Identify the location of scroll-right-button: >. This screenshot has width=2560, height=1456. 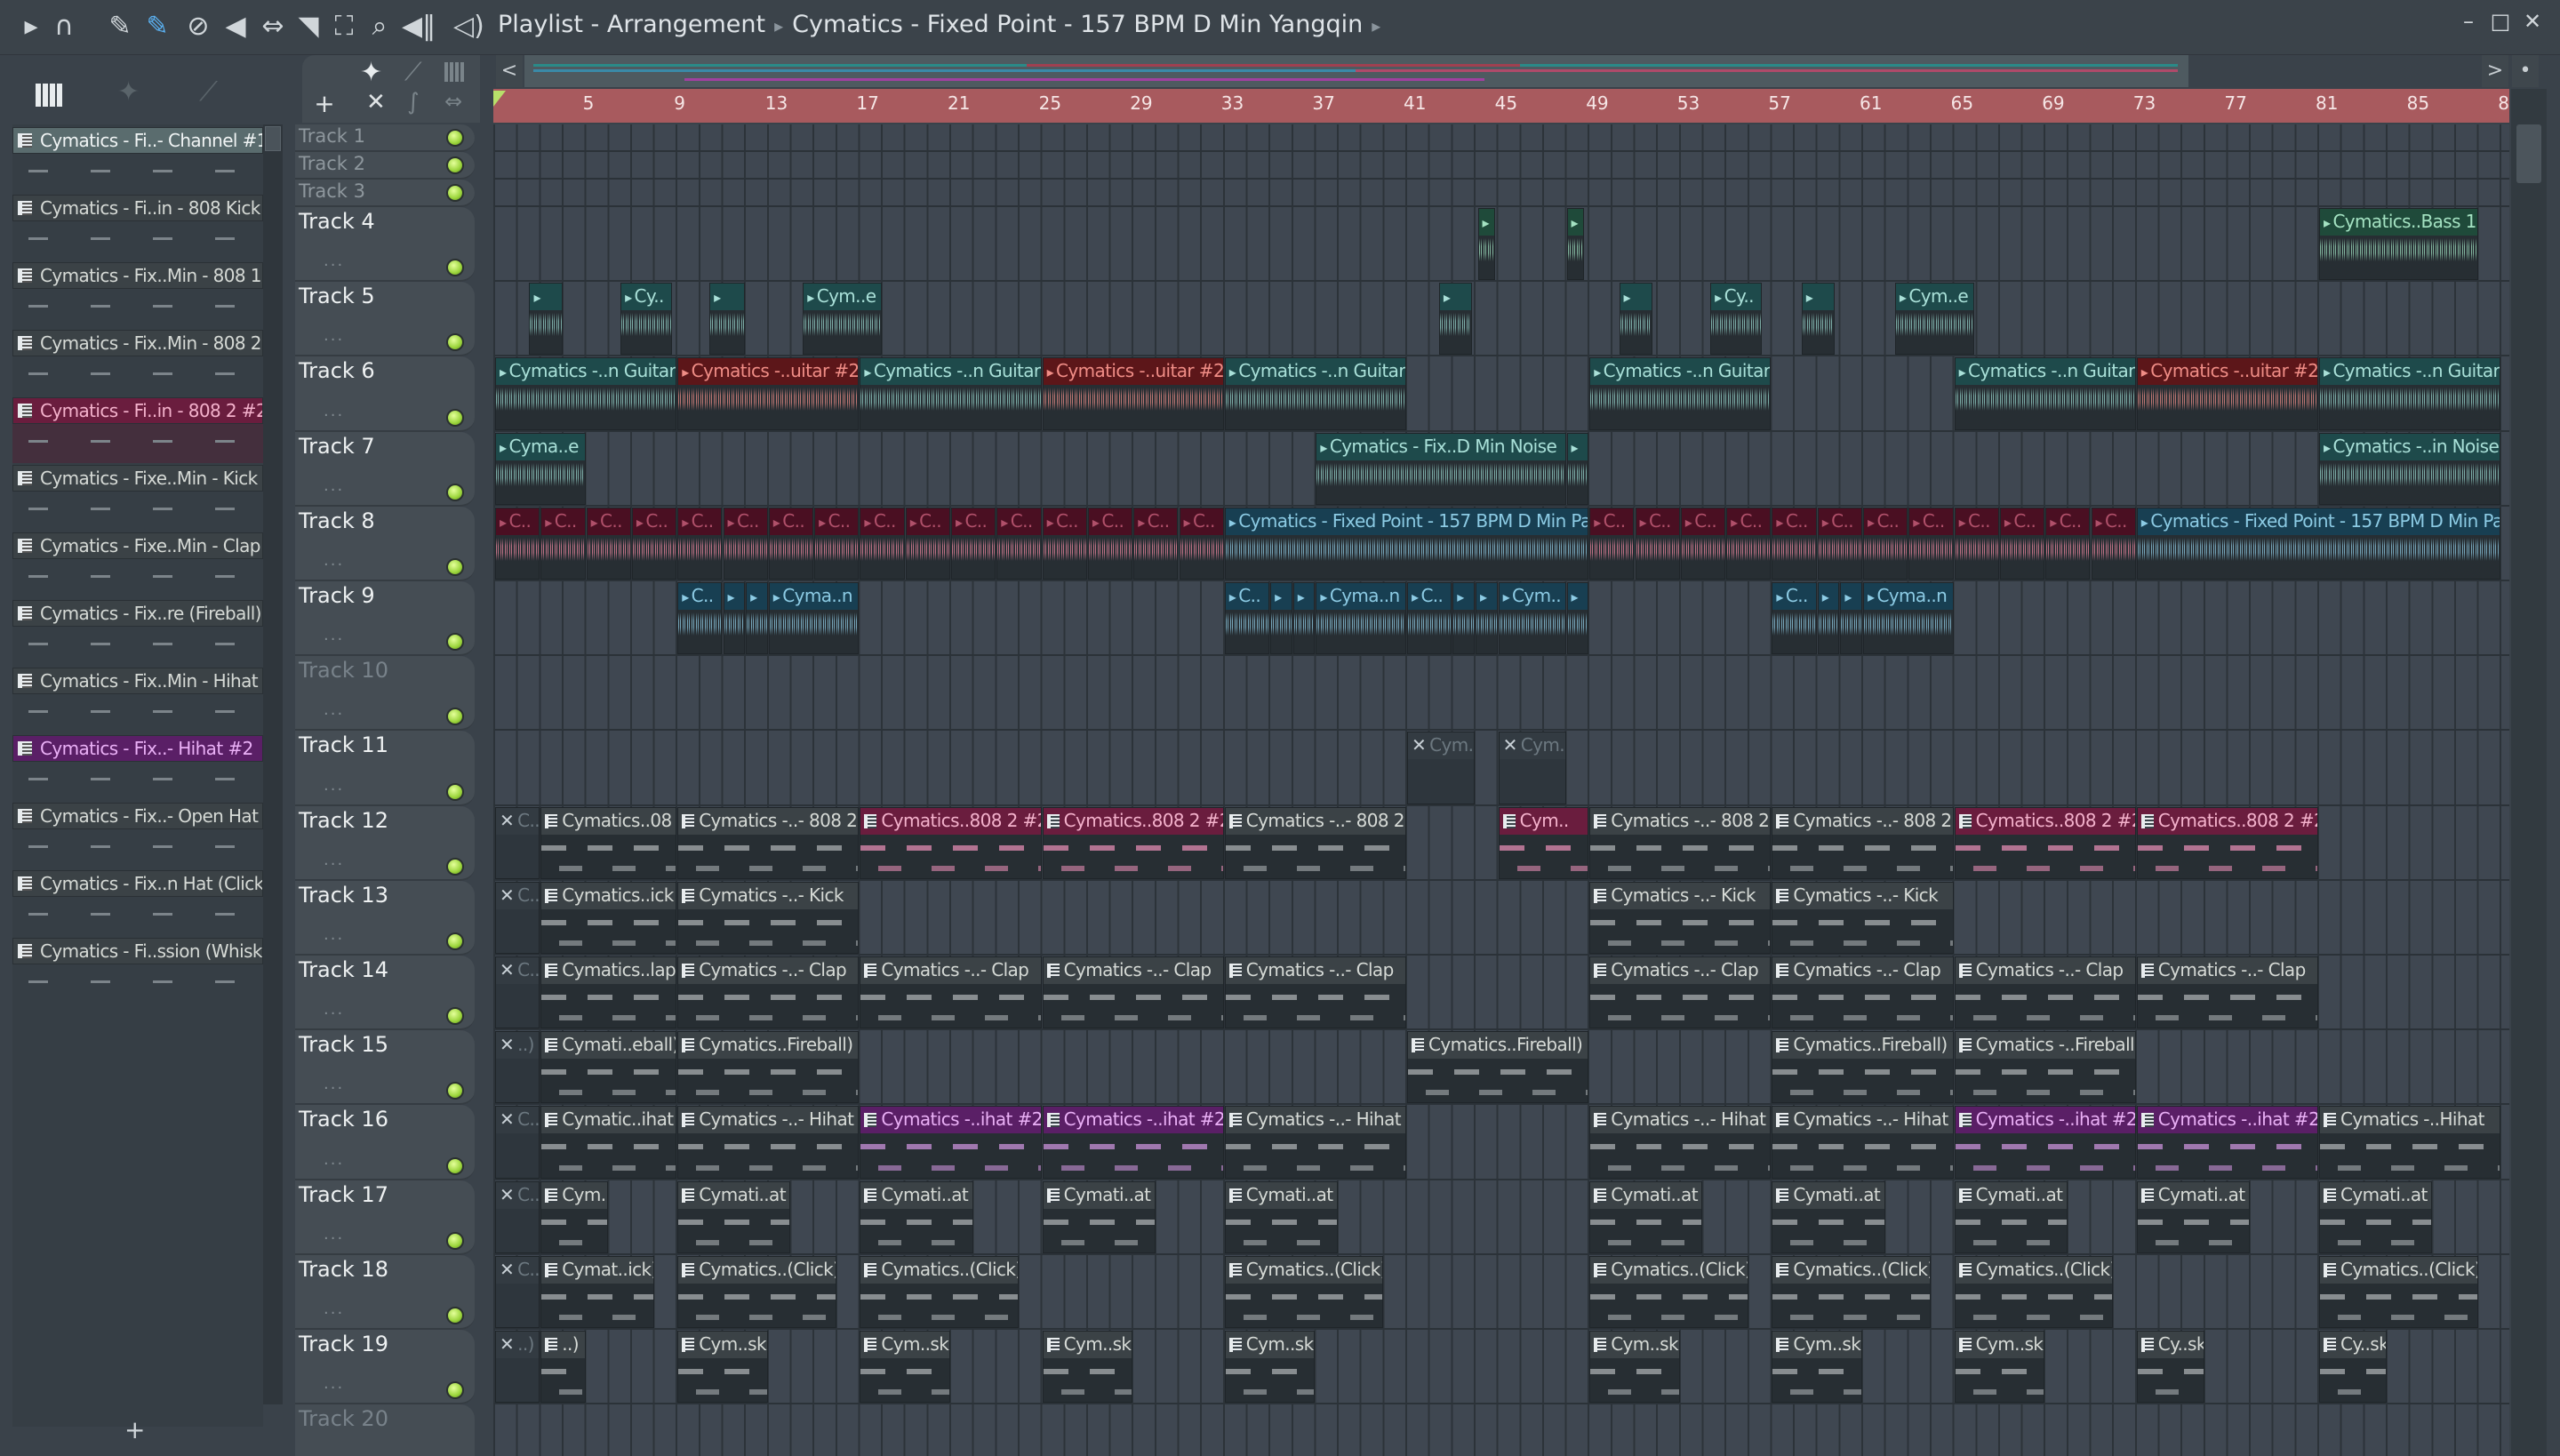
(2495, 71).